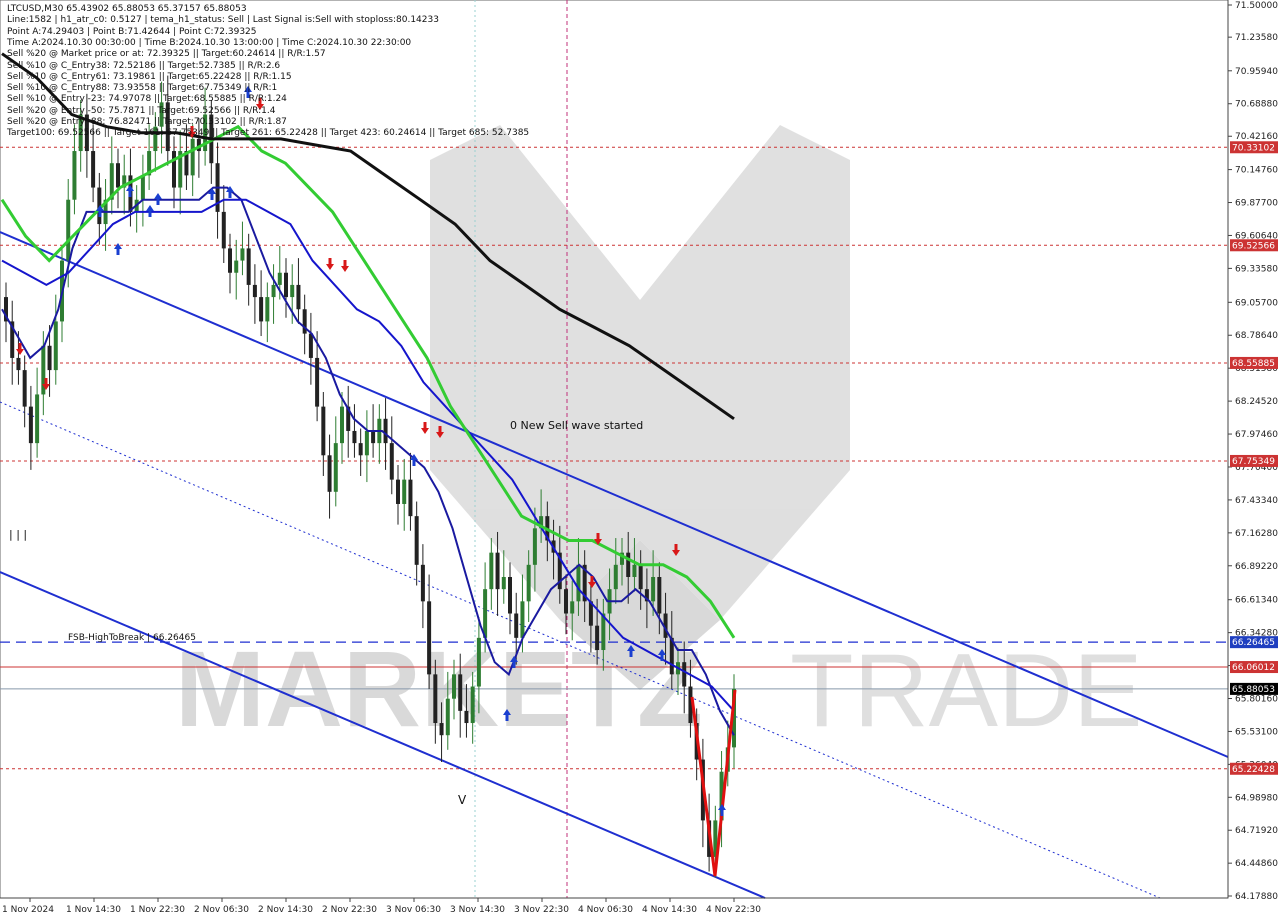 The height and width of the screenshot is (920, 1280). Describe the element at coordinates (1256, 567) in the screenshot. I see `y-tick-label: 66.89220` at that location.